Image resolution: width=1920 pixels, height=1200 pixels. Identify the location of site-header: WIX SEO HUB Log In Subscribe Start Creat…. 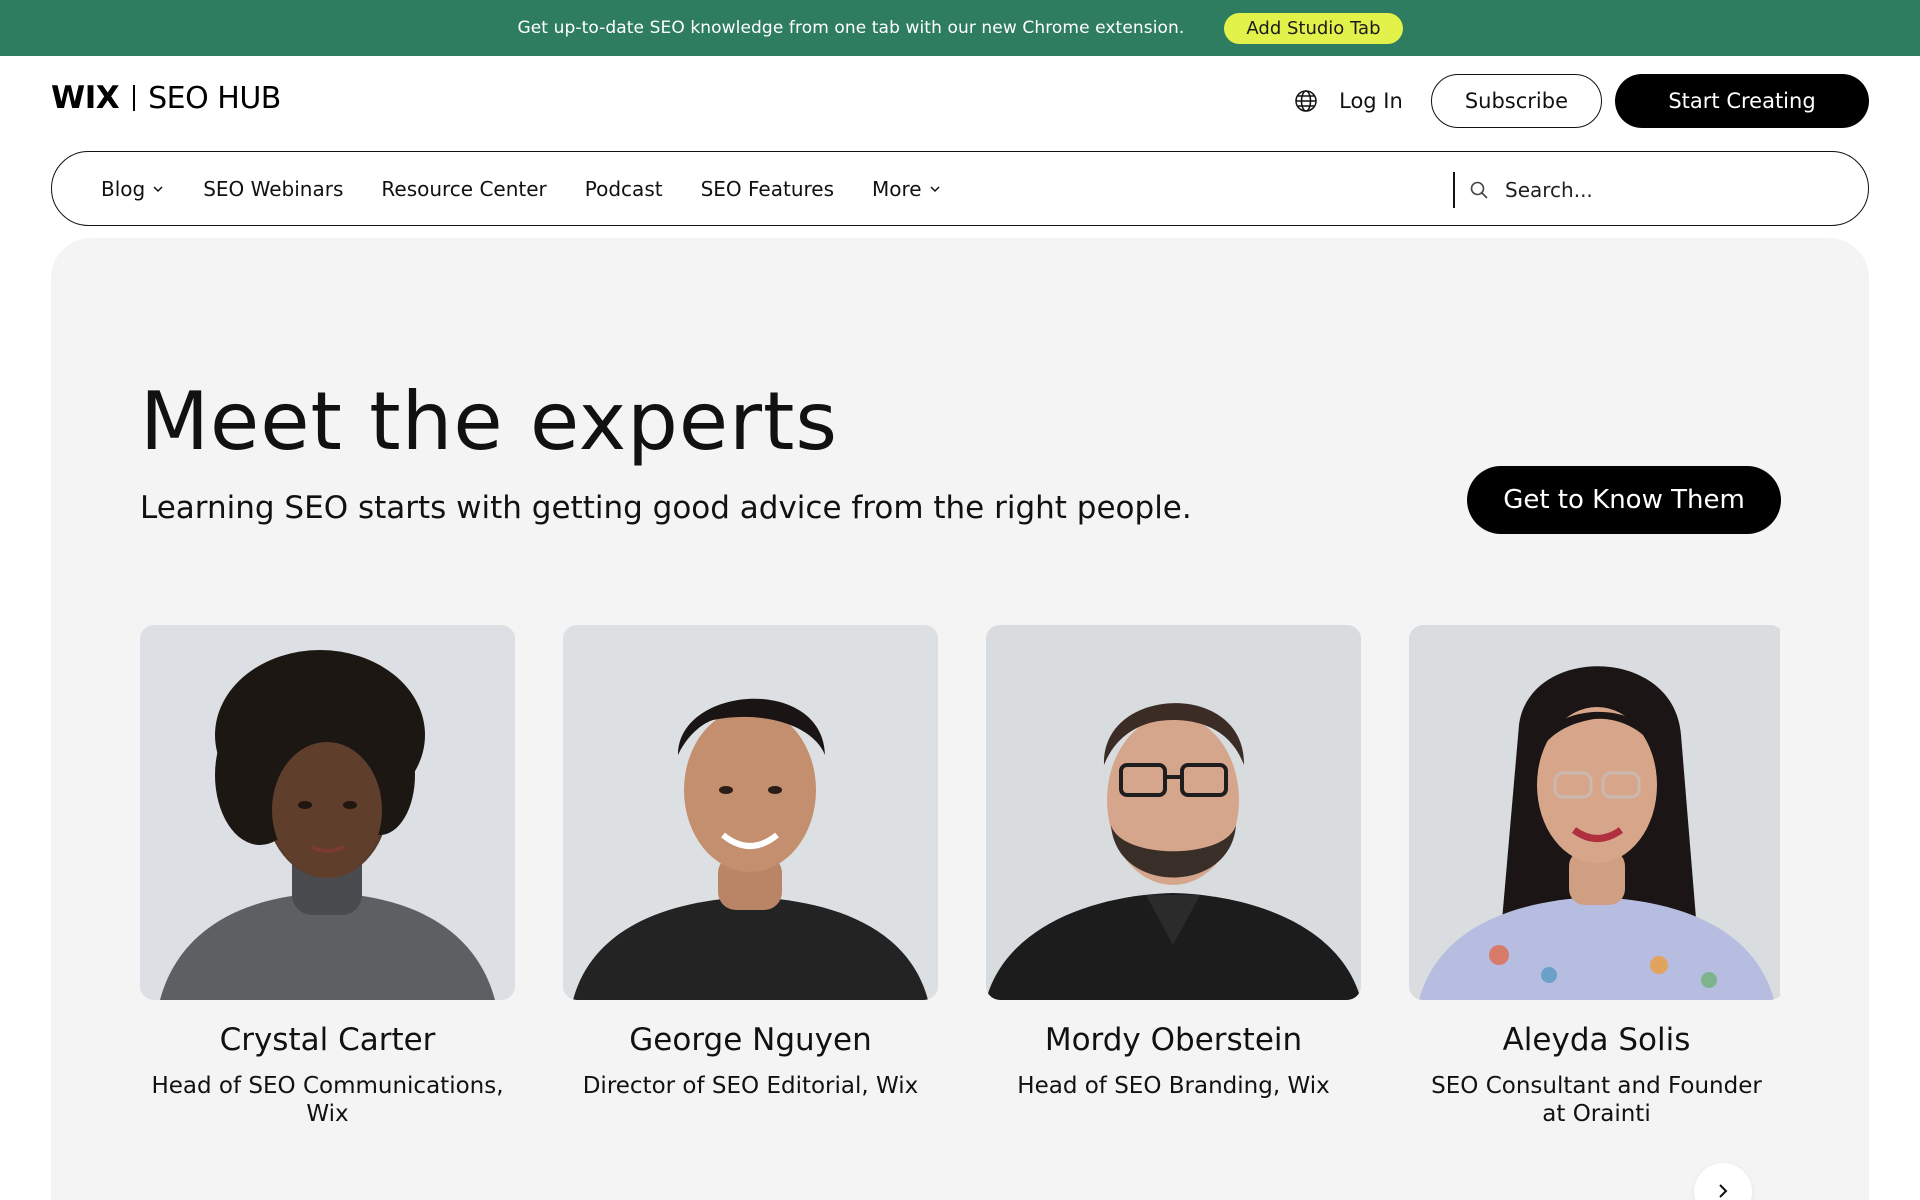
(960, 102).